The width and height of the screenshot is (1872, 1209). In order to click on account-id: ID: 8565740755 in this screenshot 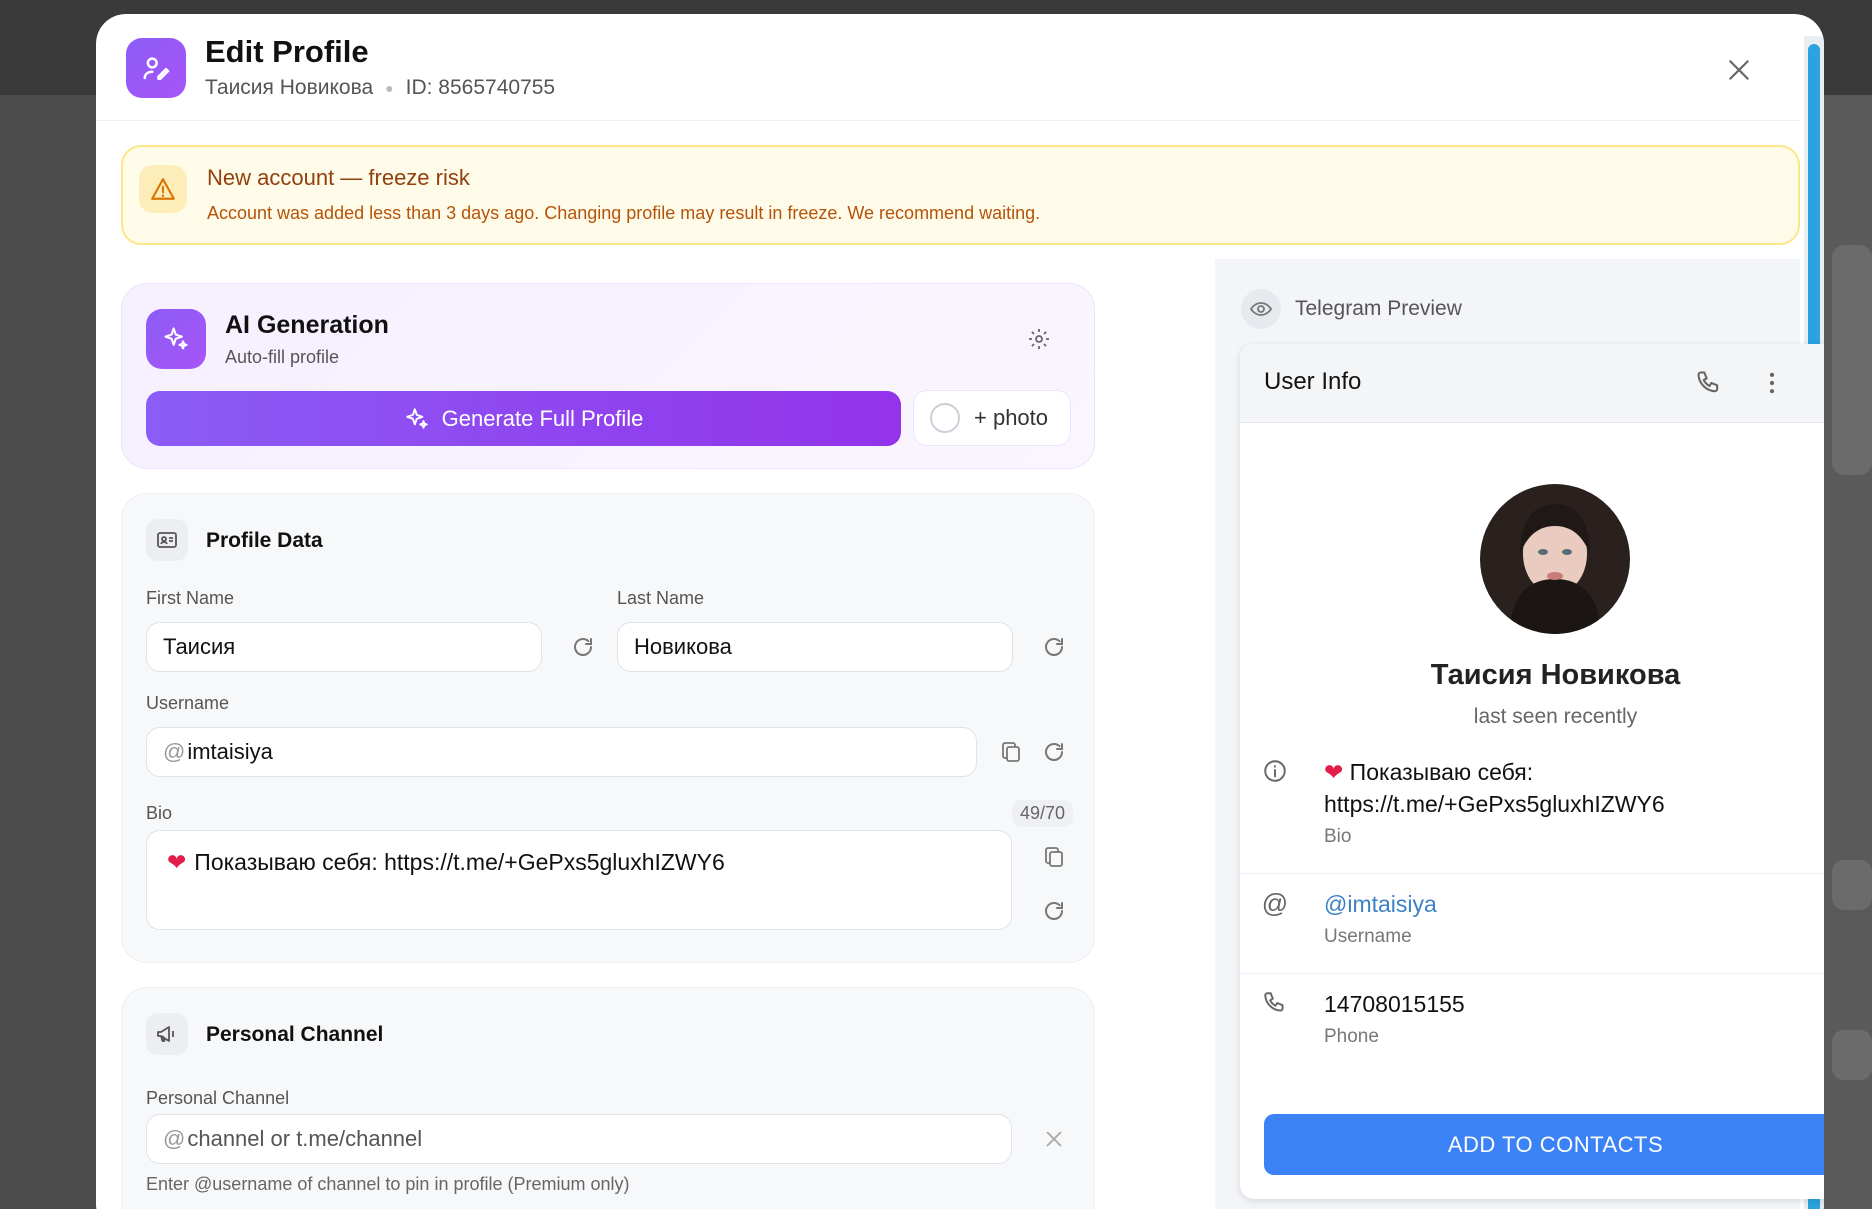, I will do `click(480, 87)`.